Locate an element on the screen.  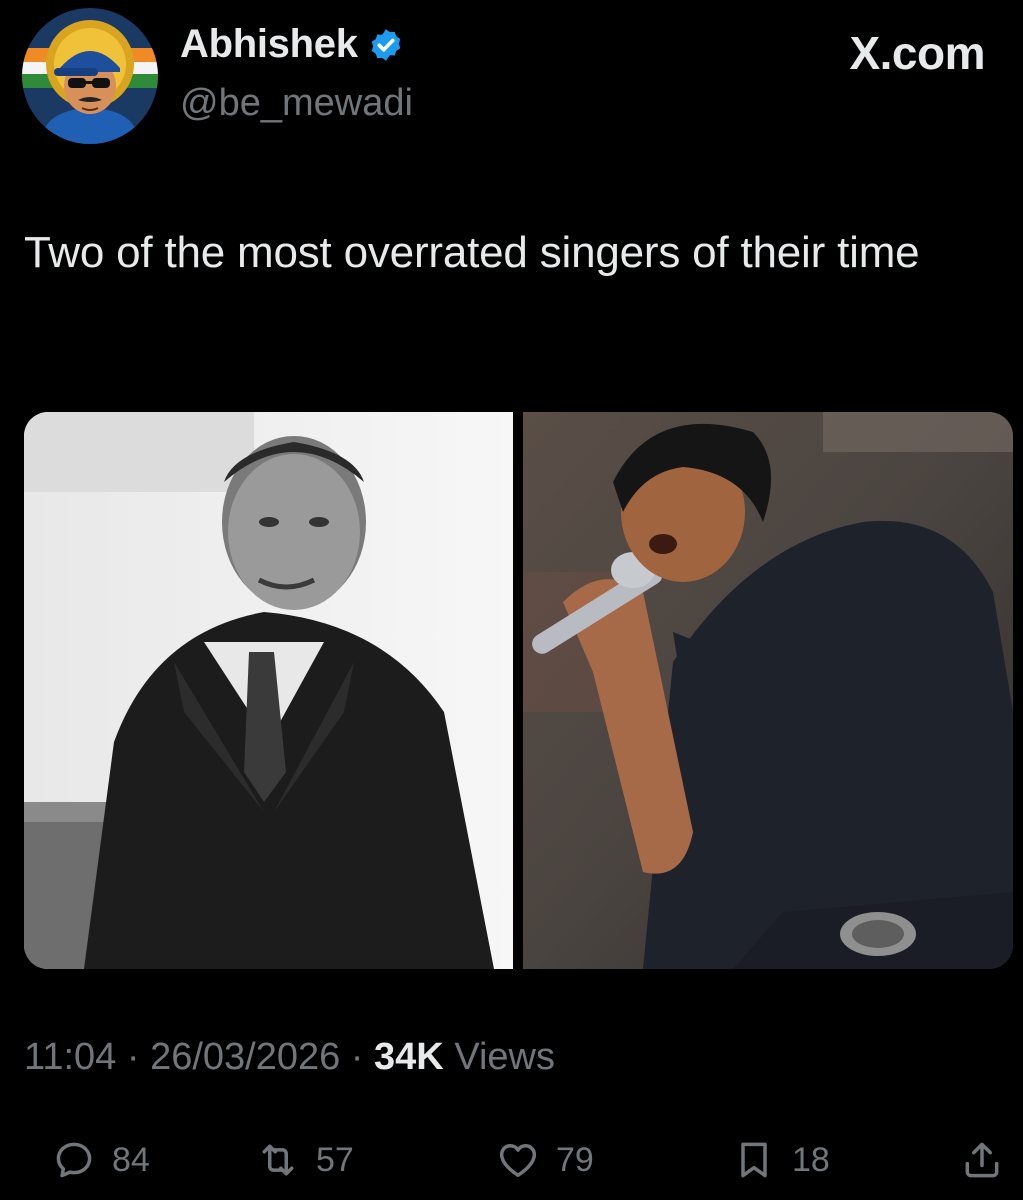
share-button is located at coordinates (982, 1160).